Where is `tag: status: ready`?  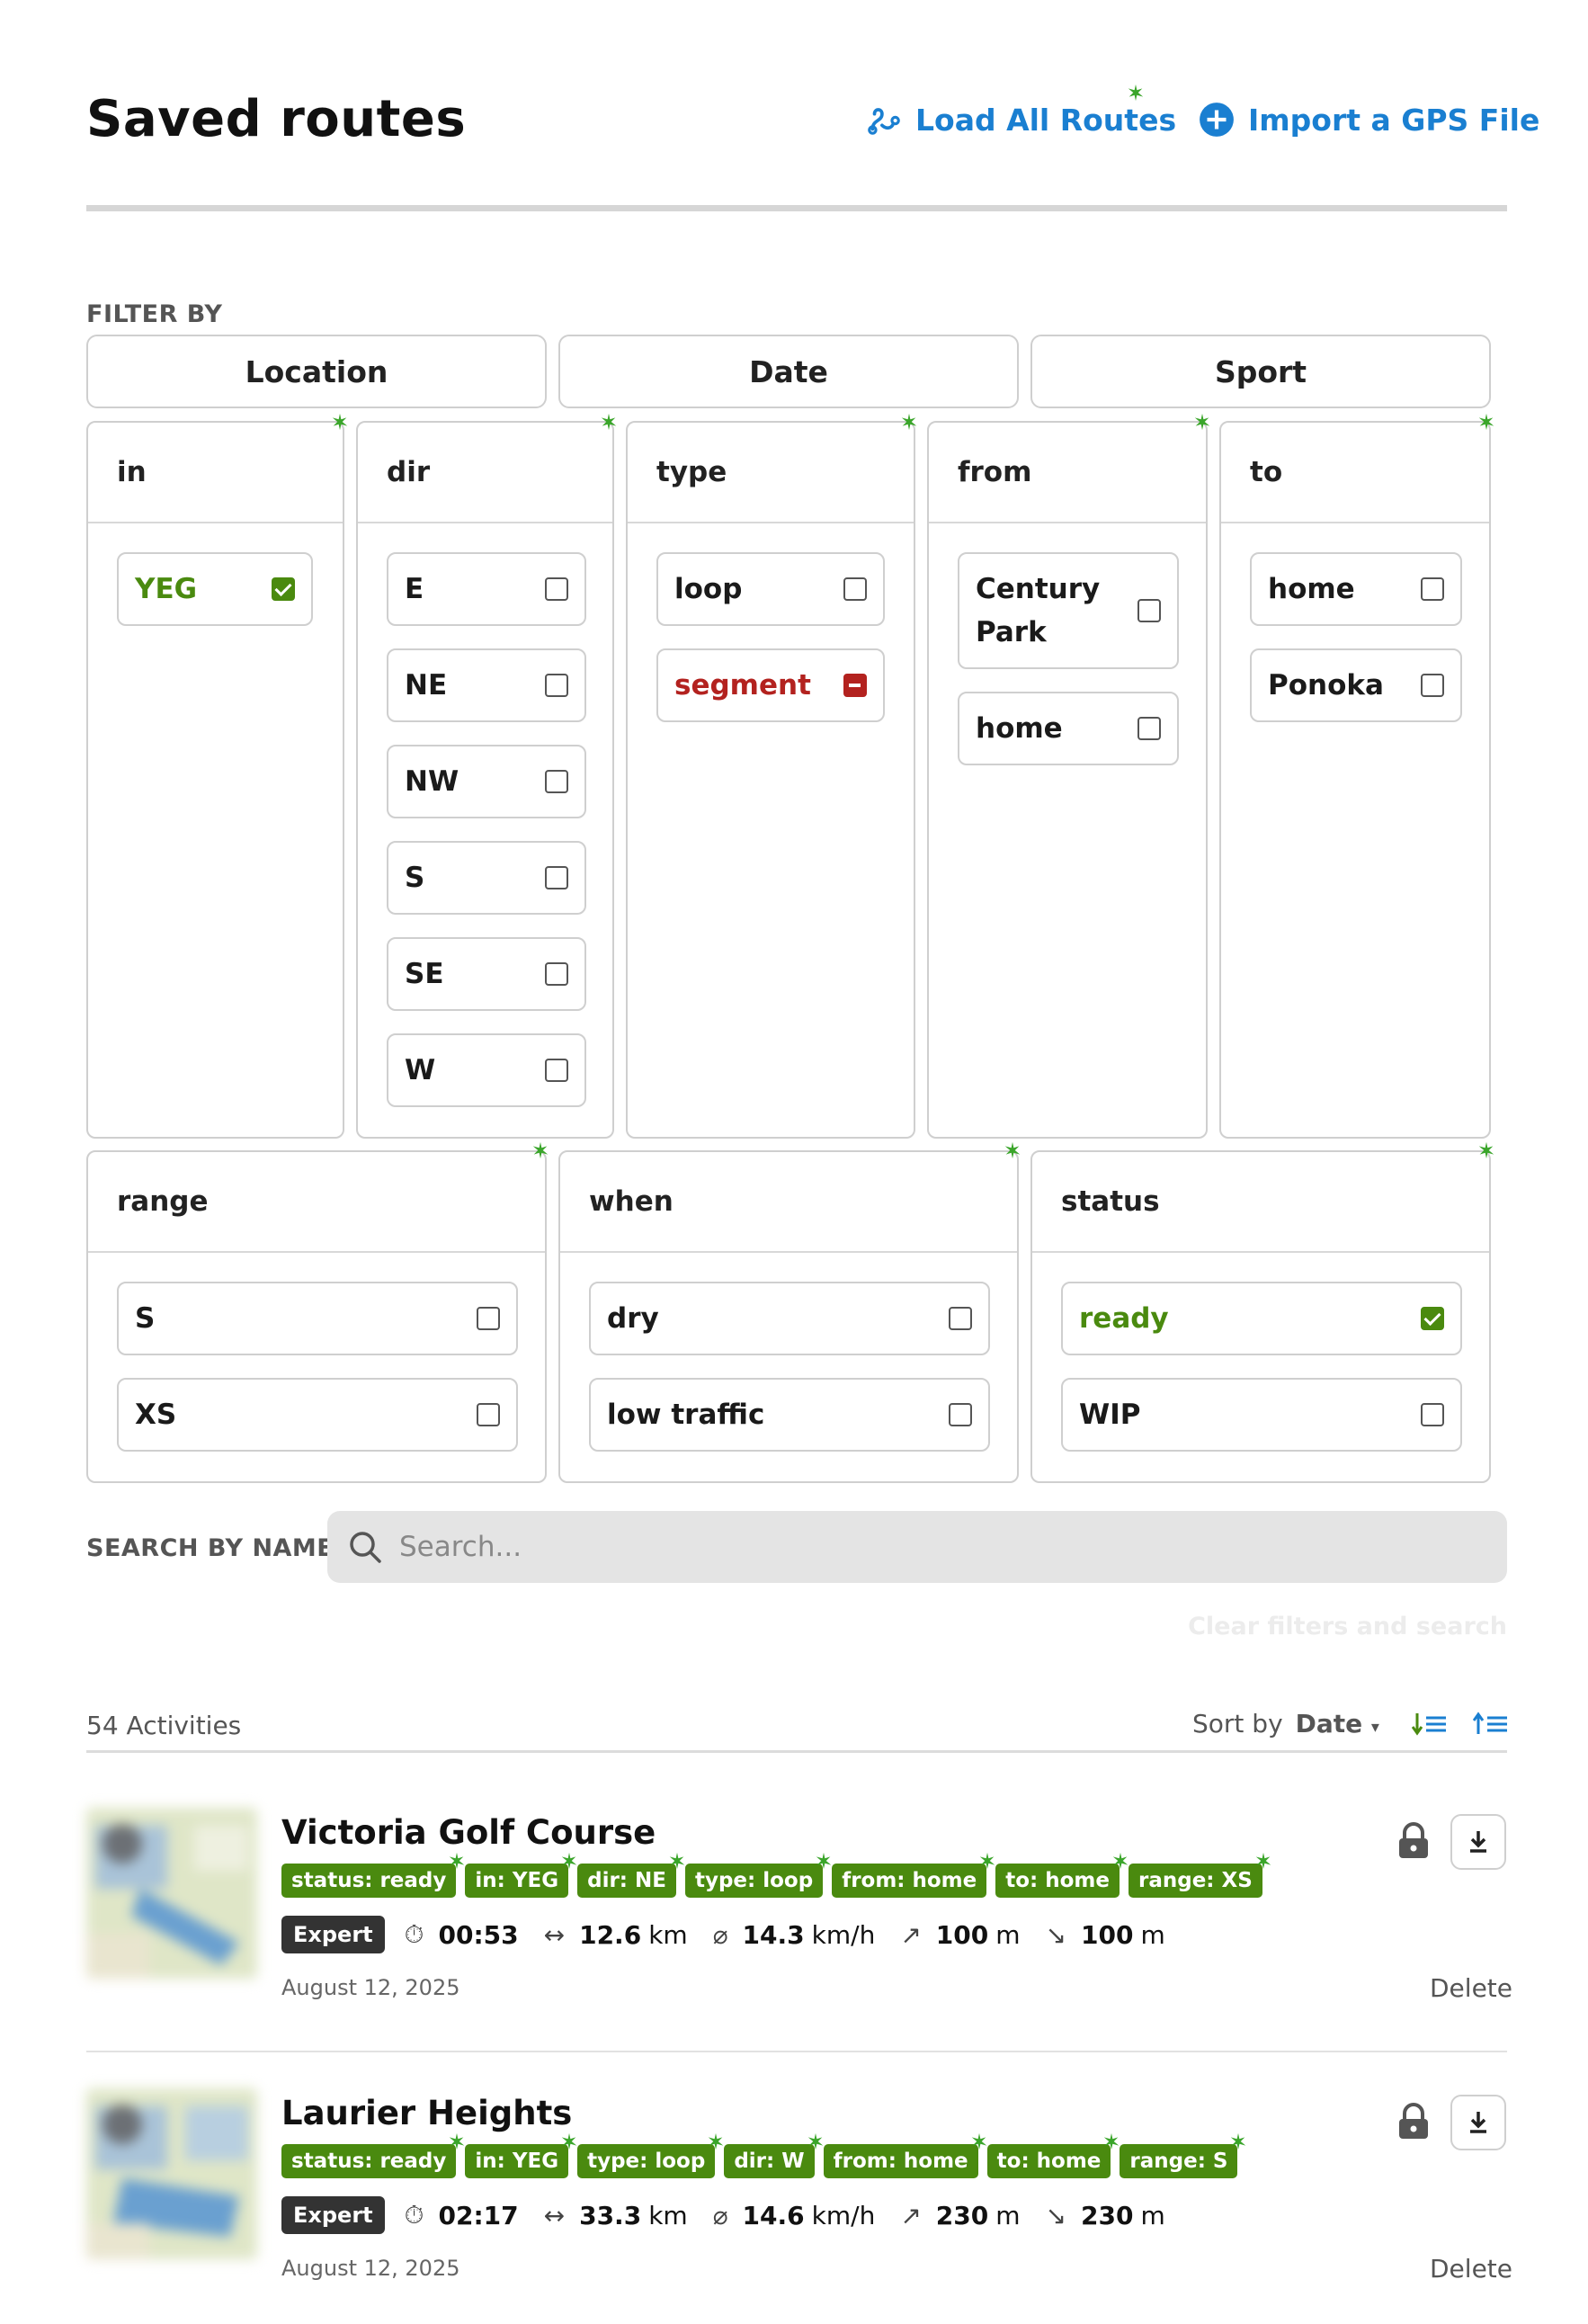
tag: status: ready is located at coordinates (368, 1881).